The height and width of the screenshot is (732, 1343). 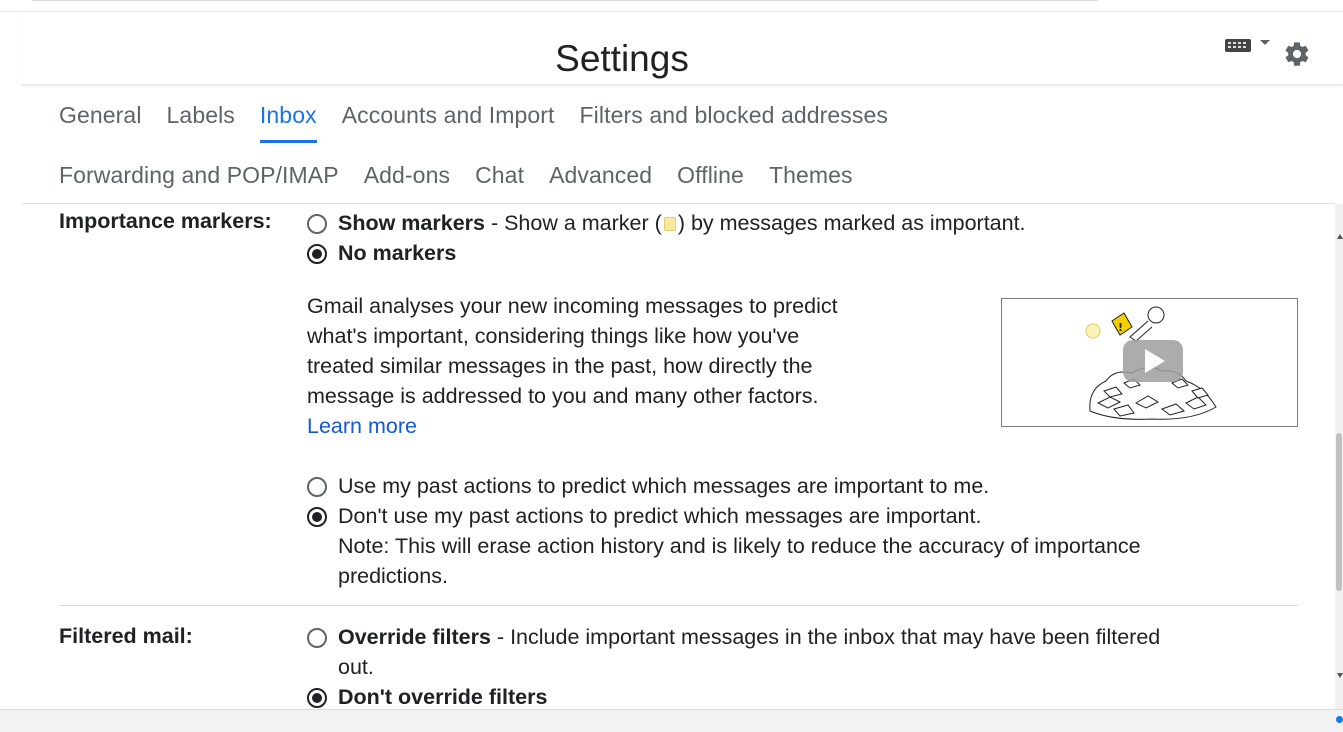 I want to click on tab-labels: Labels, so click(x=201, y=115).